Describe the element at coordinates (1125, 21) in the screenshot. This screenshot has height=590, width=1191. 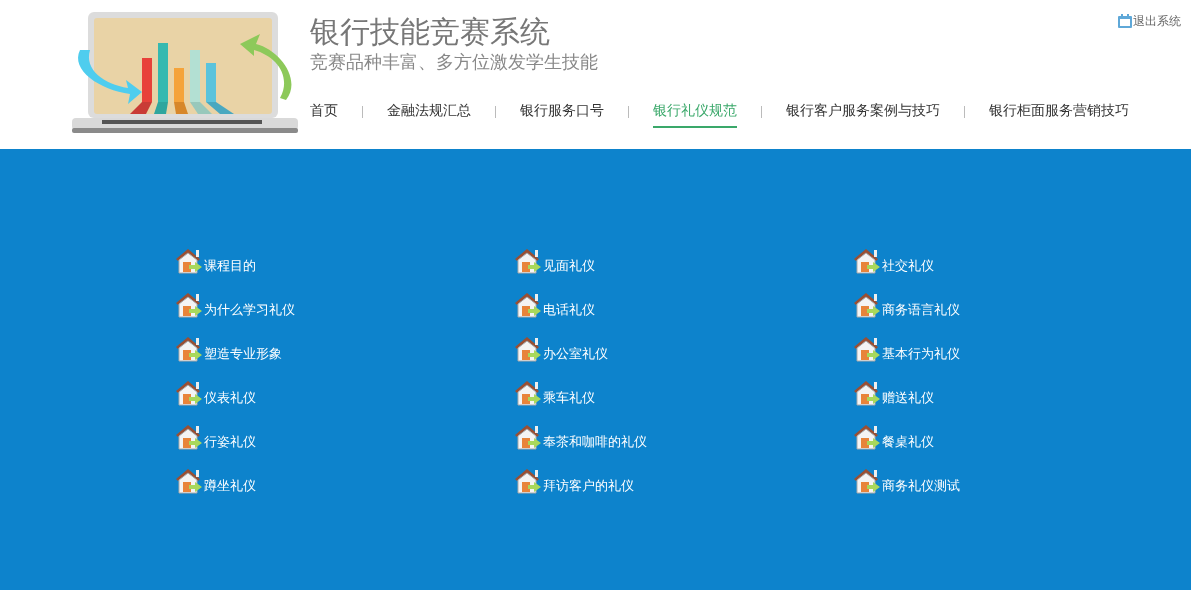
I see `calendar-icon` at that location.